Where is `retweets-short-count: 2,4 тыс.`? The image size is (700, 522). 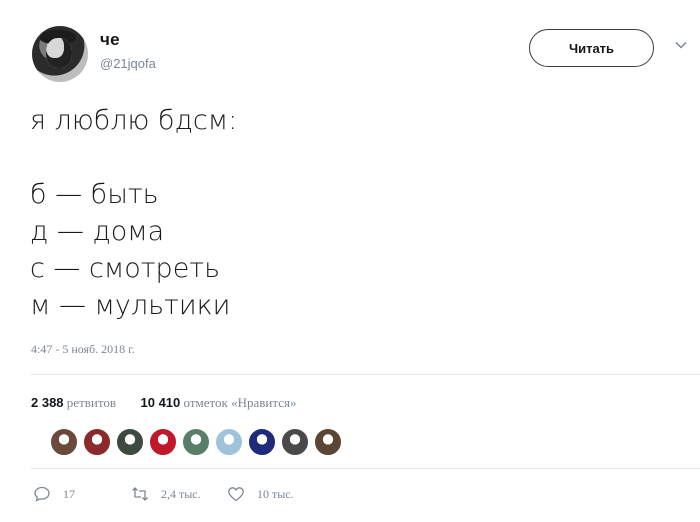
retweets-short-count: 2,4 тыс. is located at coordinates (181, 493).